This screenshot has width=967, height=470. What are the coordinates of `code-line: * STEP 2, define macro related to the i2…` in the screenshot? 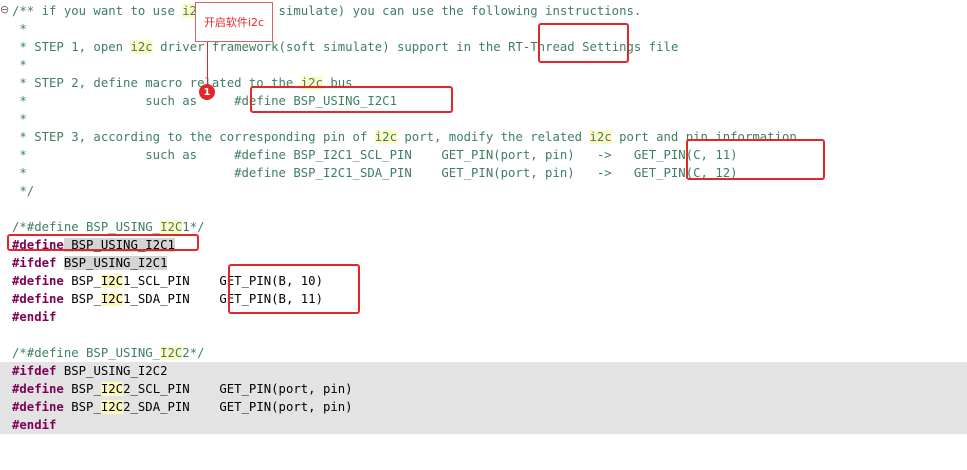 It's located at (483, 83).